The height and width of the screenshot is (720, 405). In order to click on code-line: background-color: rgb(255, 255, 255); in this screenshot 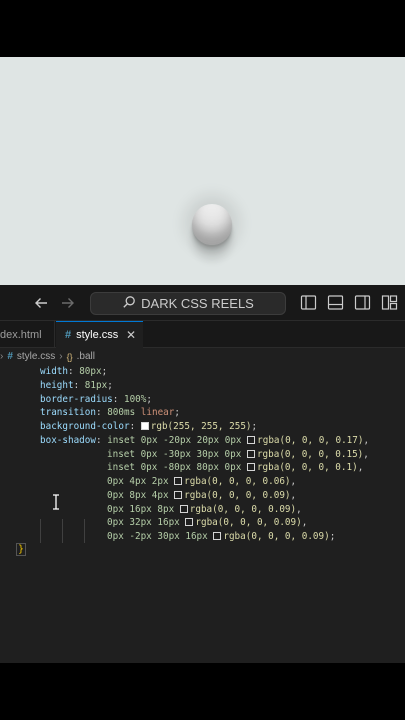, I will do `click(149, 426)`.